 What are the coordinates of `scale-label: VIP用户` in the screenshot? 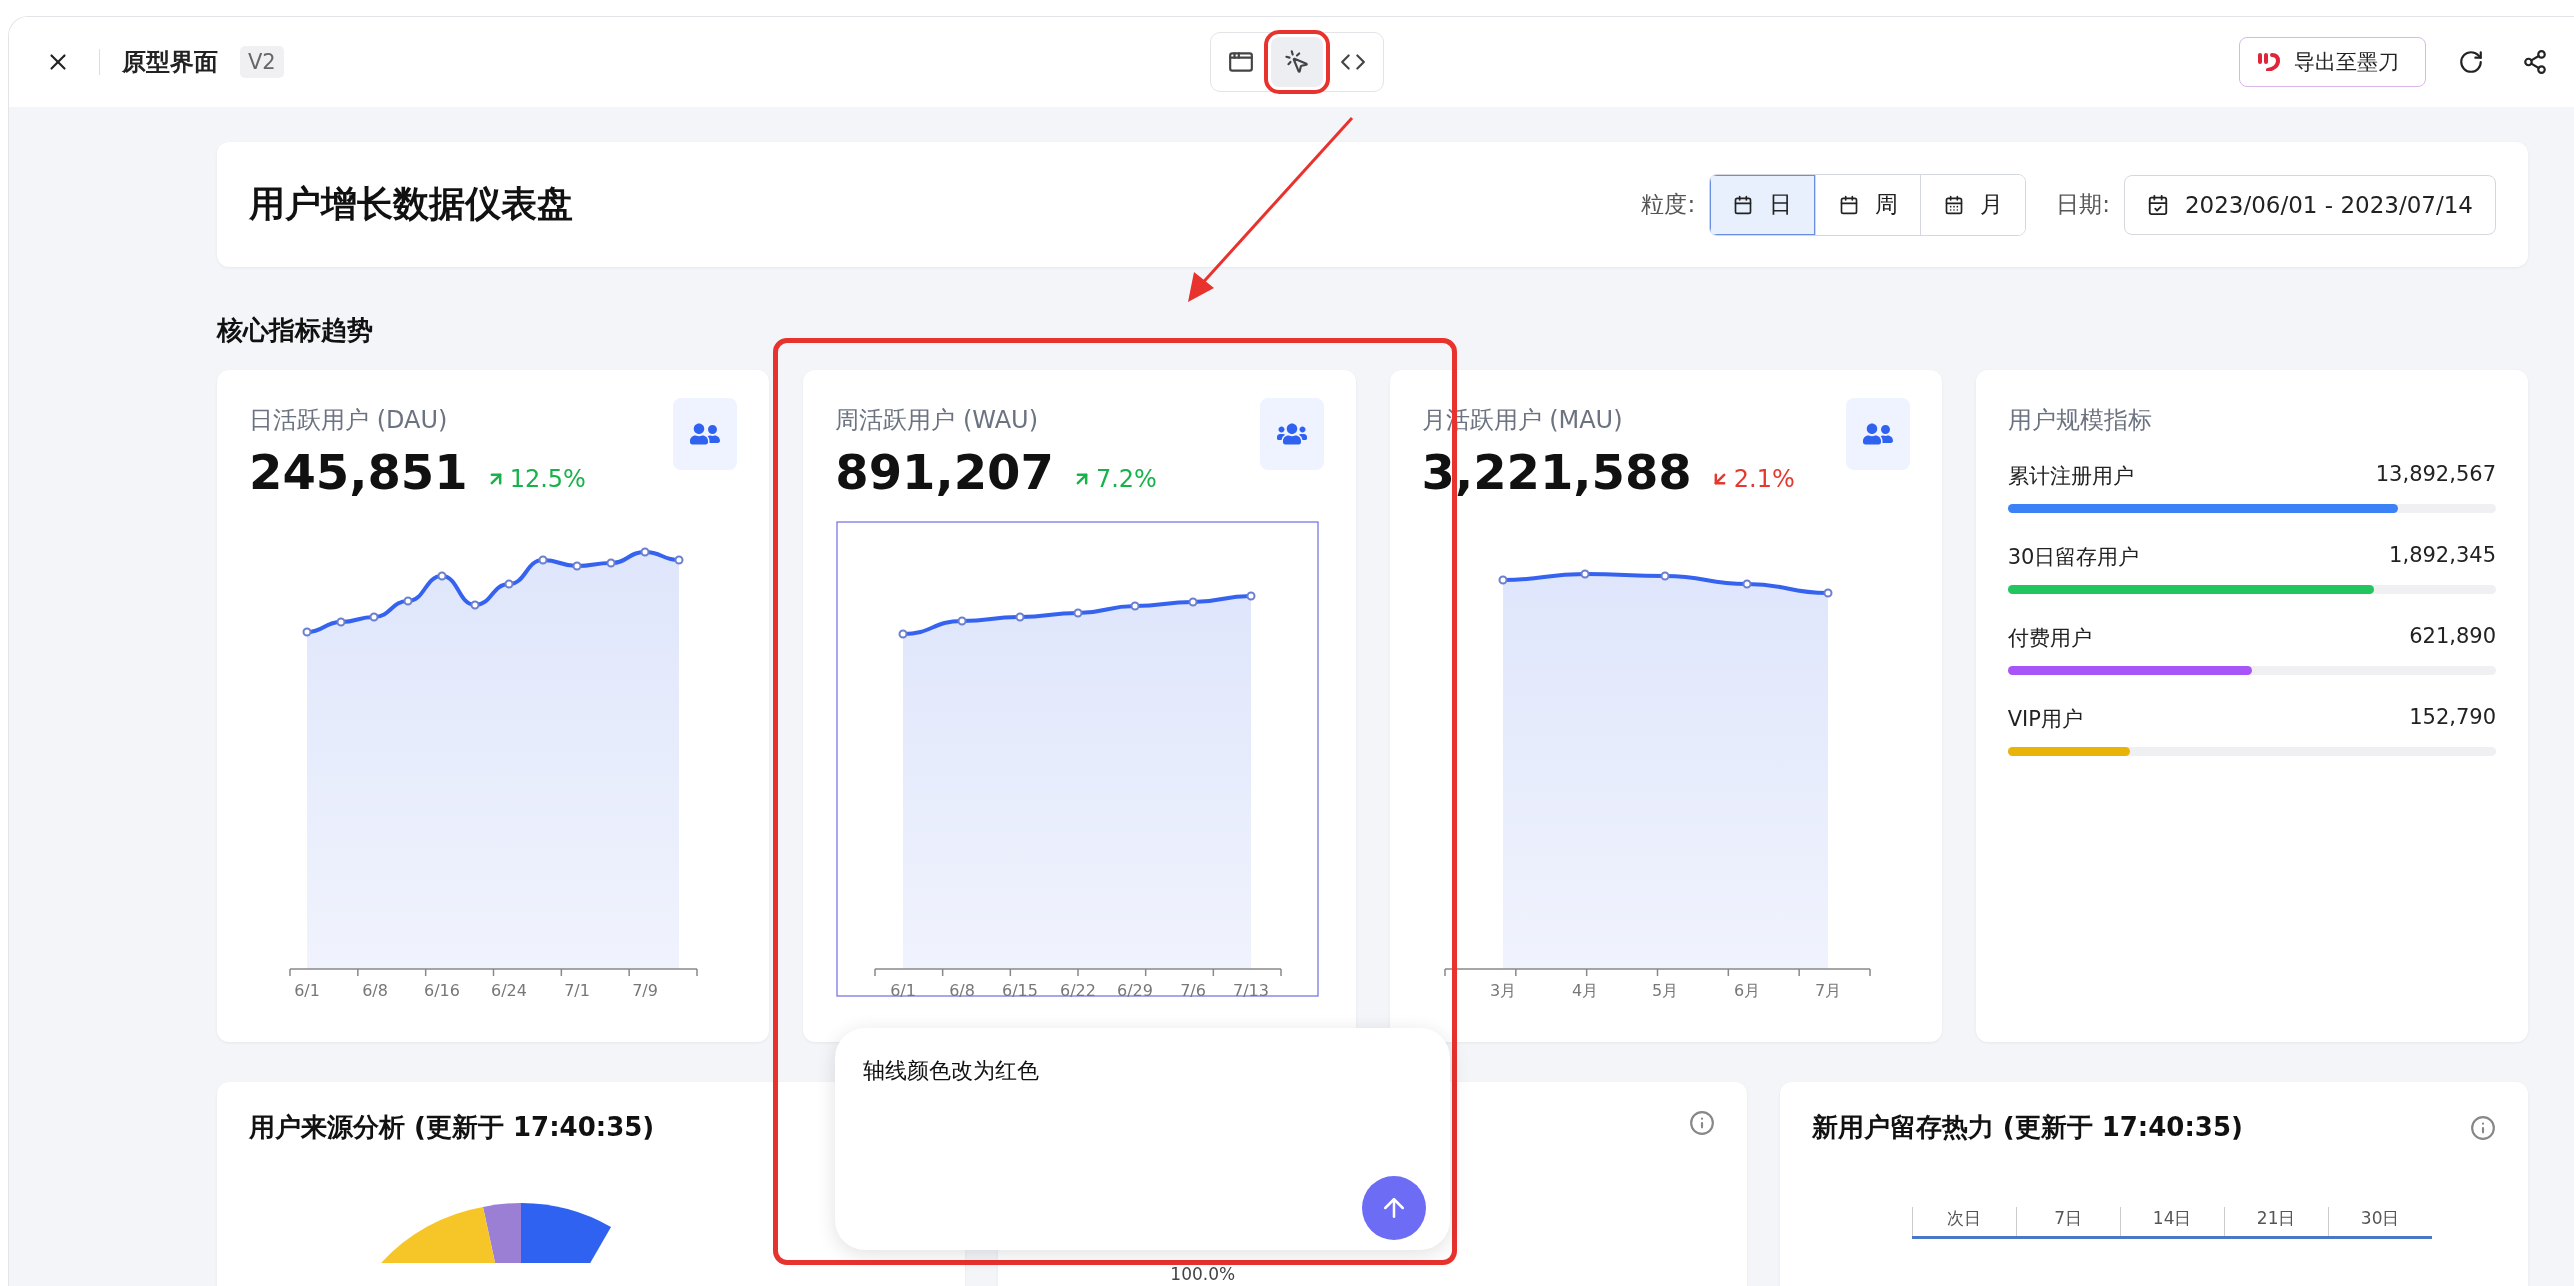 It's located at (2045, 719).